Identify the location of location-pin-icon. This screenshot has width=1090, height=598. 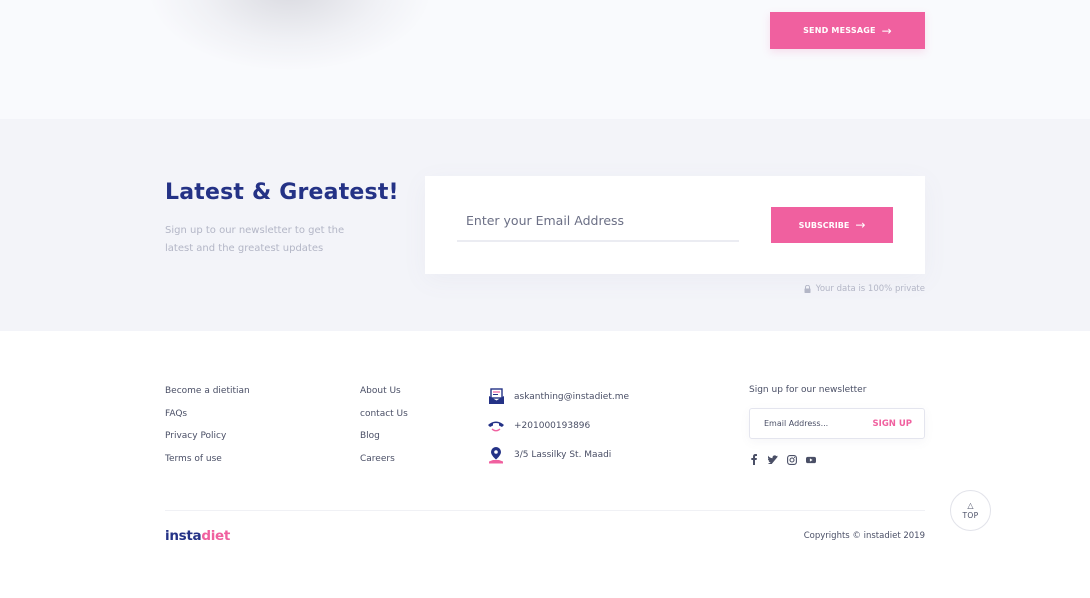
(496, 455).